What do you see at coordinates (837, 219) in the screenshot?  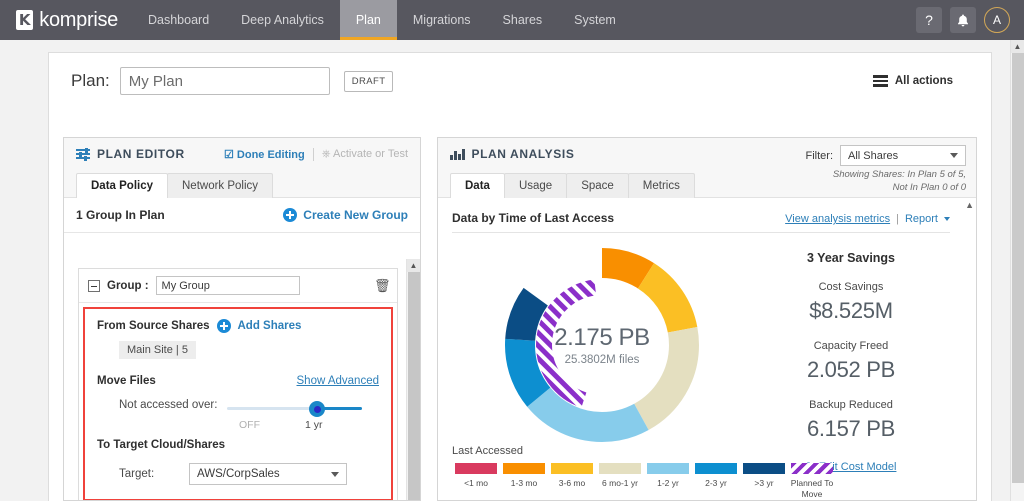 I see `view-analysis-metrics-link: View analysis metrics` at bounding box center [837, 219].